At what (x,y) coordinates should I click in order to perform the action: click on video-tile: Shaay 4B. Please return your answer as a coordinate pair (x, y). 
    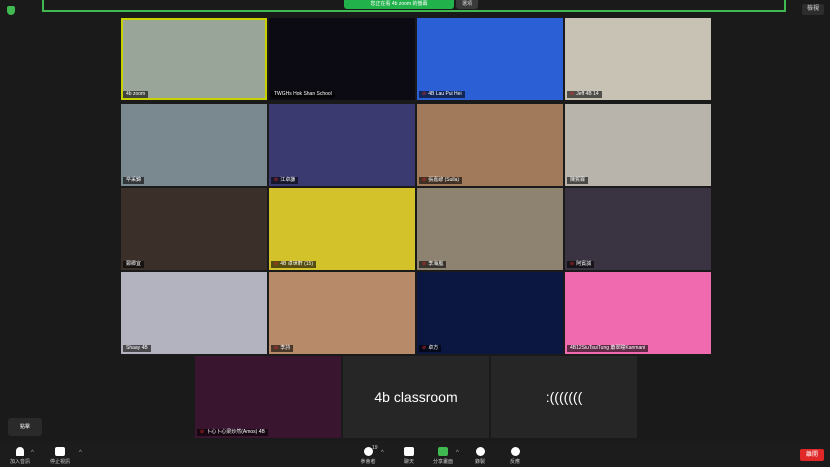
    Looking at the image, I should click on (194, 313).